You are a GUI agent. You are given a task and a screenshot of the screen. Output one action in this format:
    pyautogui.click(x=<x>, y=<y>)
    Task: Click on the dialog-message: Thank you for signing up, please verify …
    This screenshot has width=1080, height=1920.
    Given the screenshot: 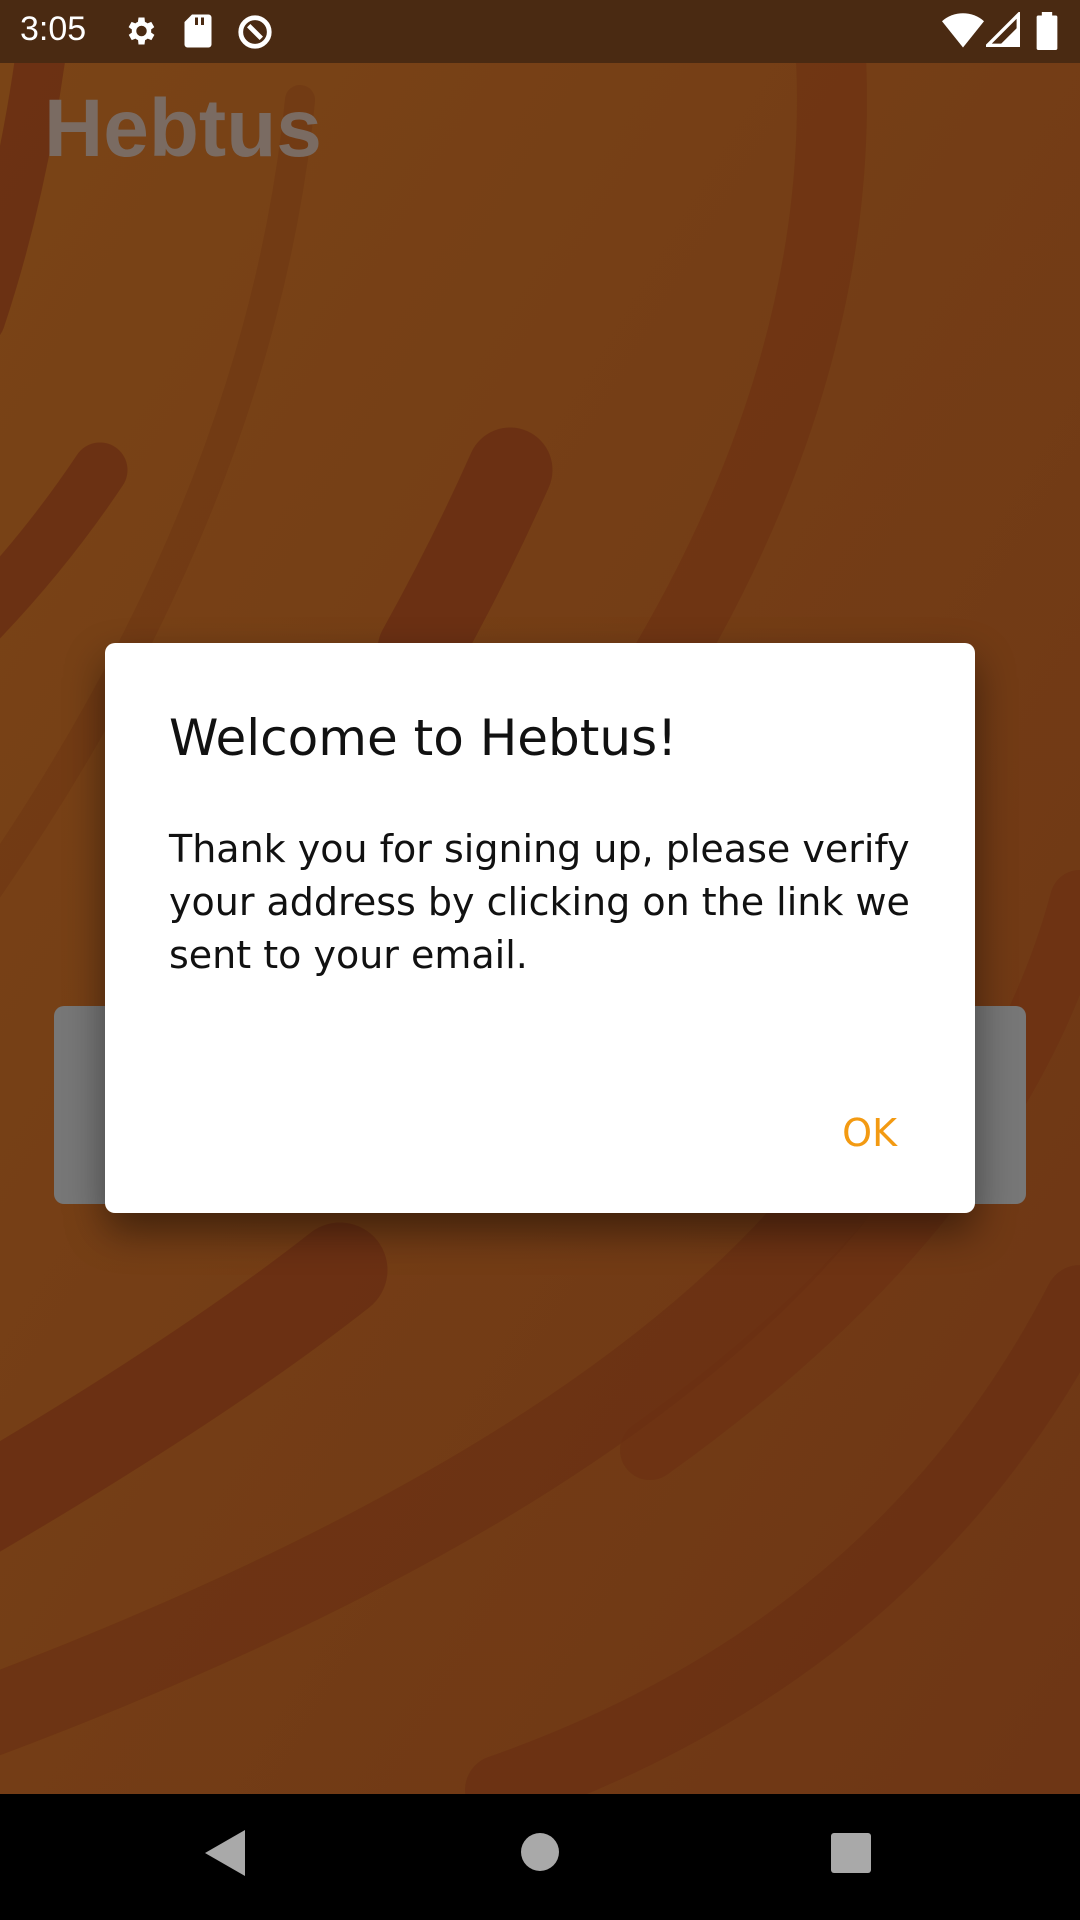 What is the action you would take?
    pyautogui.click(x=539, y=902)
    